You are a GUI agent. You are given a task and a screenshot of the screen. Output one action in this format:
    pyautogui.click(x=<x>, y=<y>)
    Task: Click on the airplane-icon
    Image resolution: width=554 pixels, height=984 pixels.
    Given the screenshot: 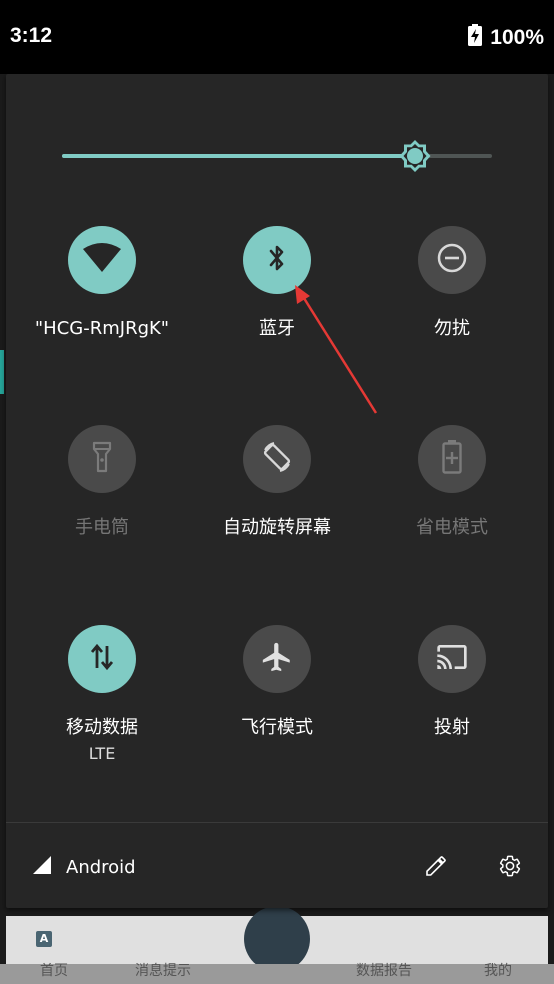 What is the action you would take?
    pyautogui.click(x=277, y=659)
    